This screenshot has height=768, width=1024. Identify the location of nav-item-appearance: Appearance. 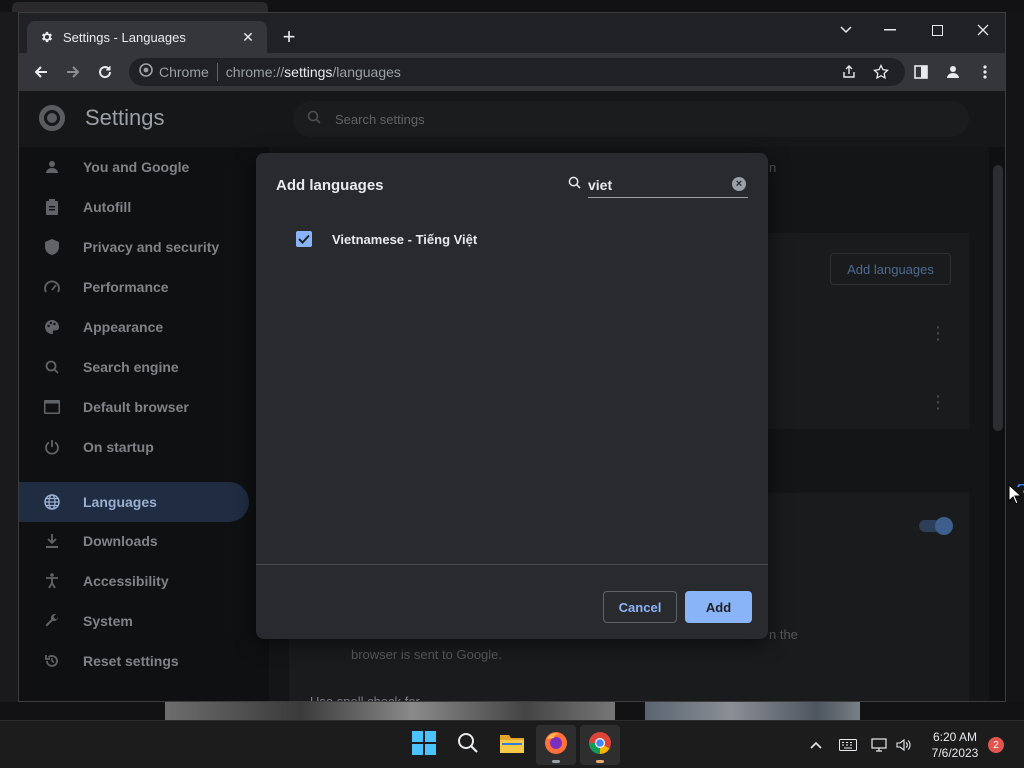
(134, 327).